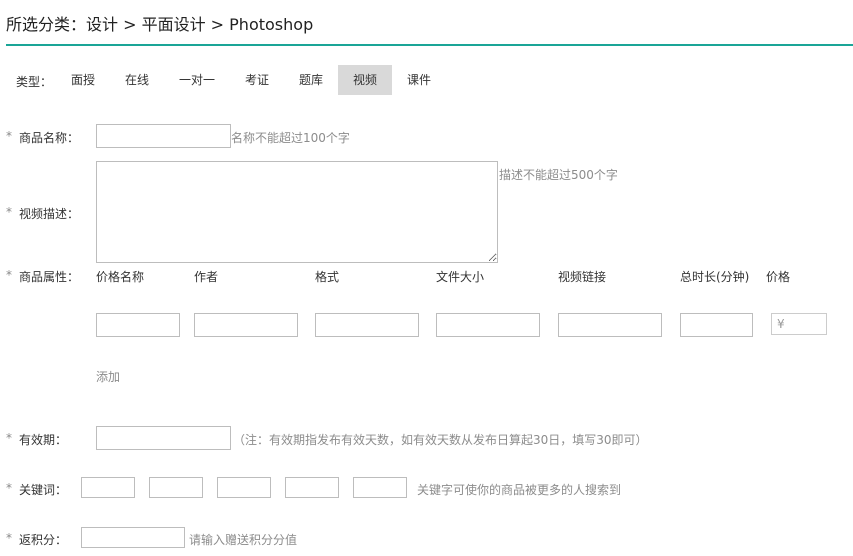 The width and height of the screenshot is (853, 556). I want to click on format-input, so click(367, 325).